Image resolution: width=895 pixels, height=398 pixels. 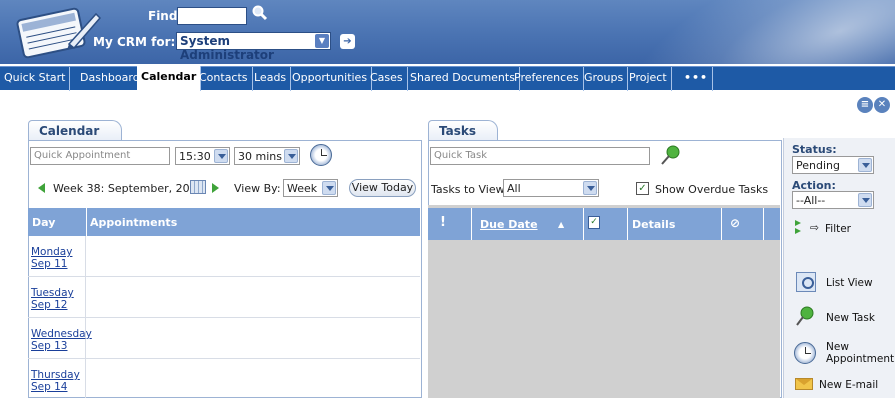 What do you see at coordinates (260, 156) in the screenshot?
I see `duration-value: 30 mins` at bounding box center [260, 156].